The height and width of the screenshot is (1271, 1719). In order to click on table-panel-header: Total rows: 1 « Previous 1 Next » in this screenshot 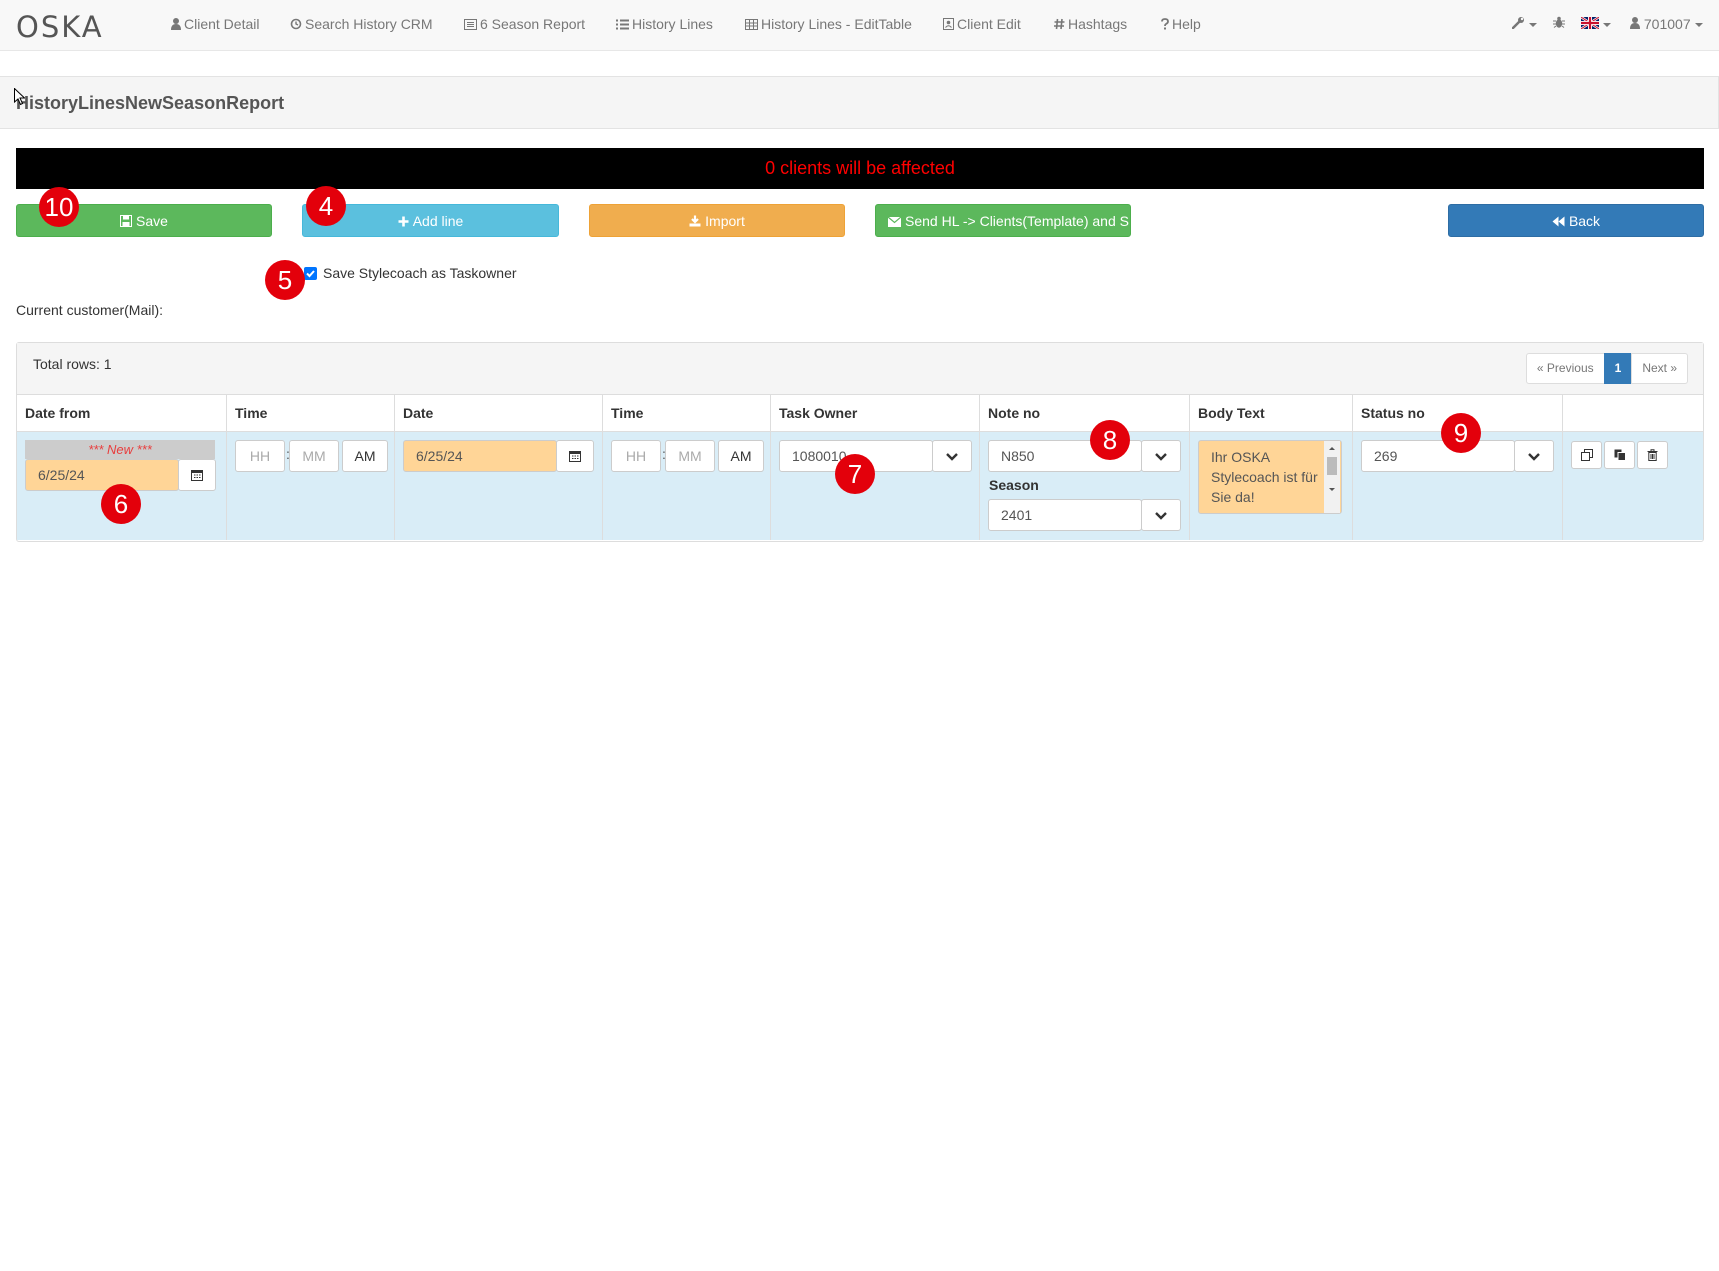, I will do `click(860, 369)`.